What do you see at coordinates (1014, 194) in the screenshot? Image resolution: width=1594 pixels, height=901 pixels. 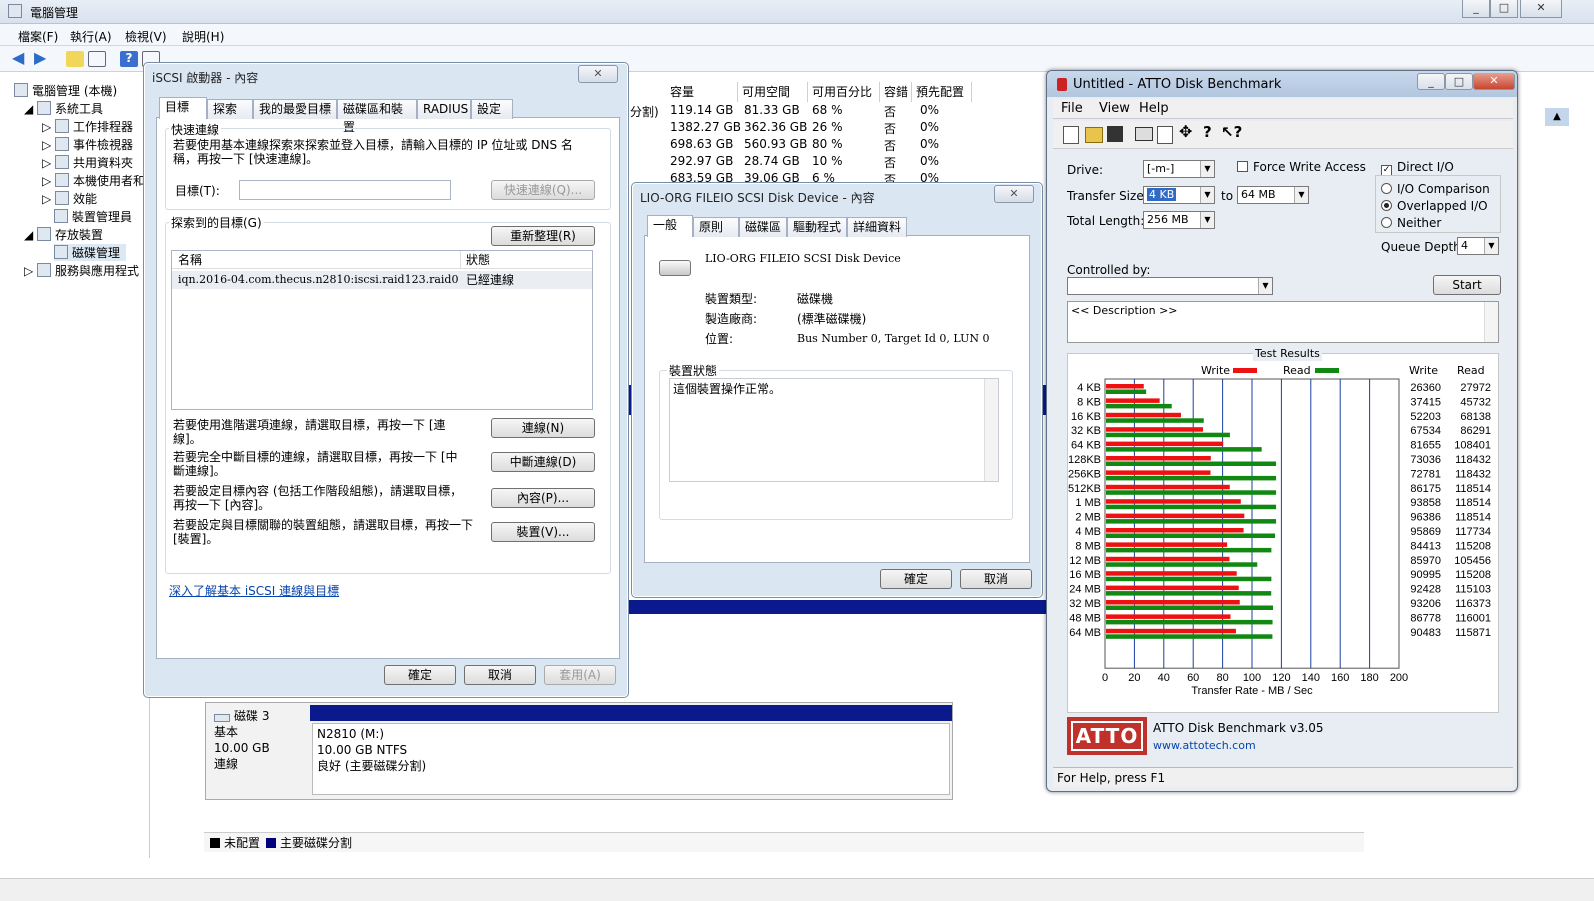 I see `device-close-icon: ✕` at bounding box center [1014, 194].